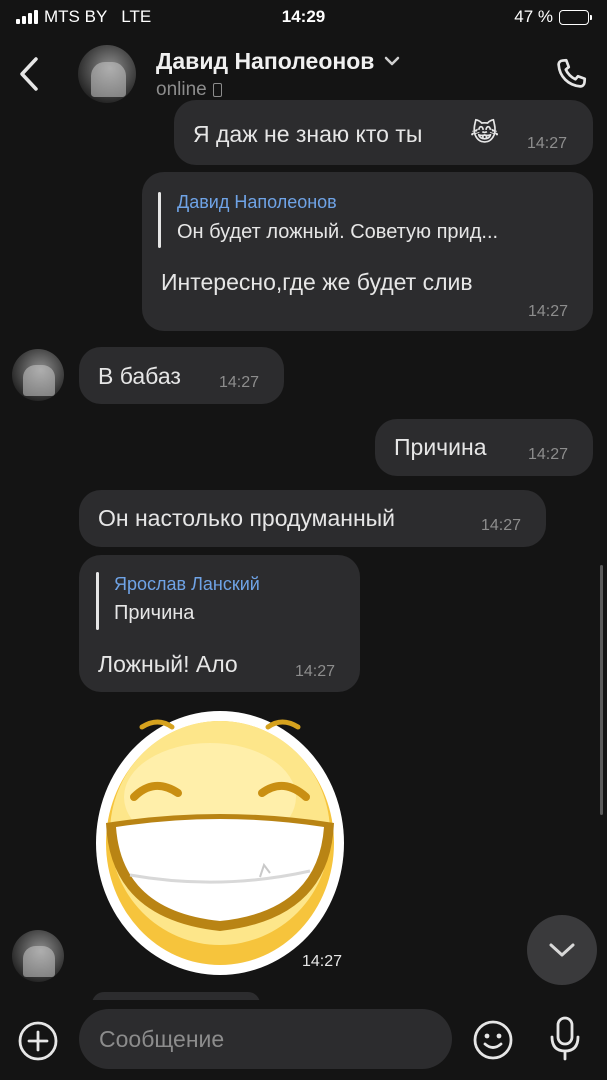  I want to click on message-composer, so click(303, 1040).